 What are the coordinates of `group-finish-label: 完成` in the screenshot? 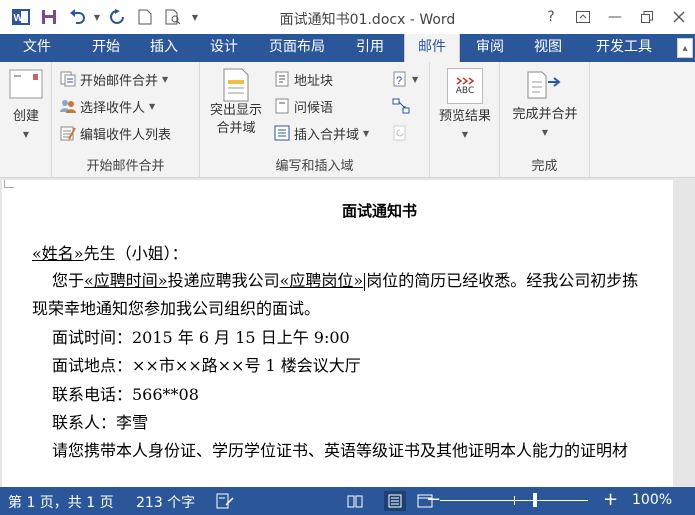 It's located at (544, 166).